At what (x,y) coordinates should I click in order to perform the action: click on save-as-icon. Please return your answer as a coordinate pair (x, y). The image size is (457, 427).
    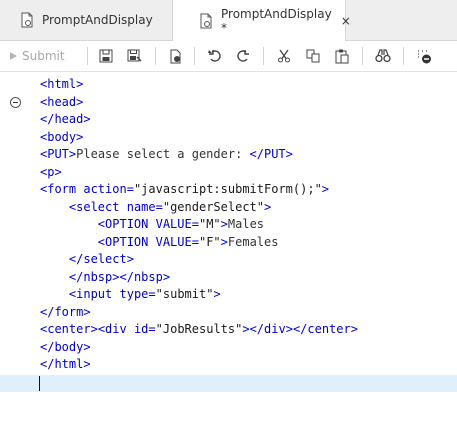
    Looking at the image, I should click on (134, 56).